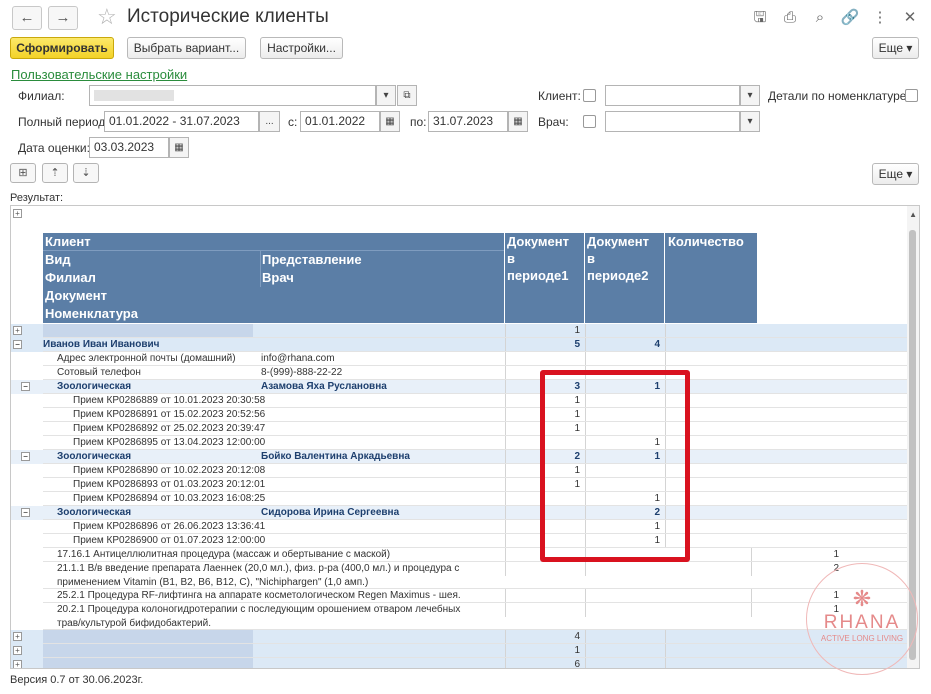 The image size is (931, 694). Describe the element at coordinates (459, 485) in the screenshot. I see `table-row: Прием КР0286893 от 01.03.2023 20:12:01 1` at that location.